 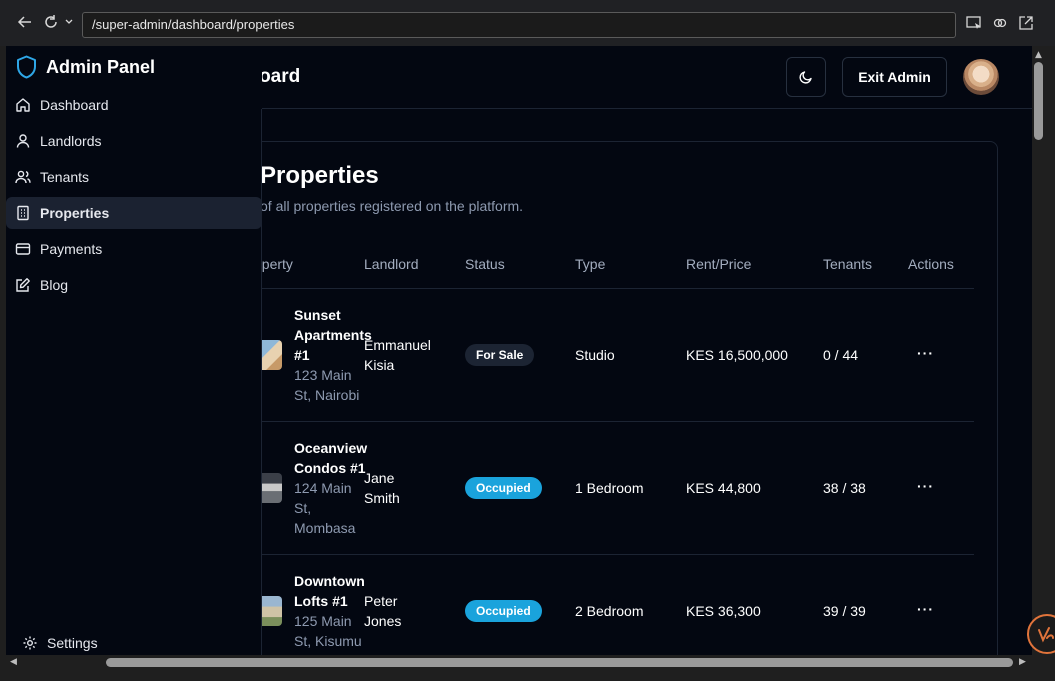 What do you see at coordinates (1038, 101) in the screenshot?
I see `vertical-scrollbar-thumb` at bounding box center [1038, 101].